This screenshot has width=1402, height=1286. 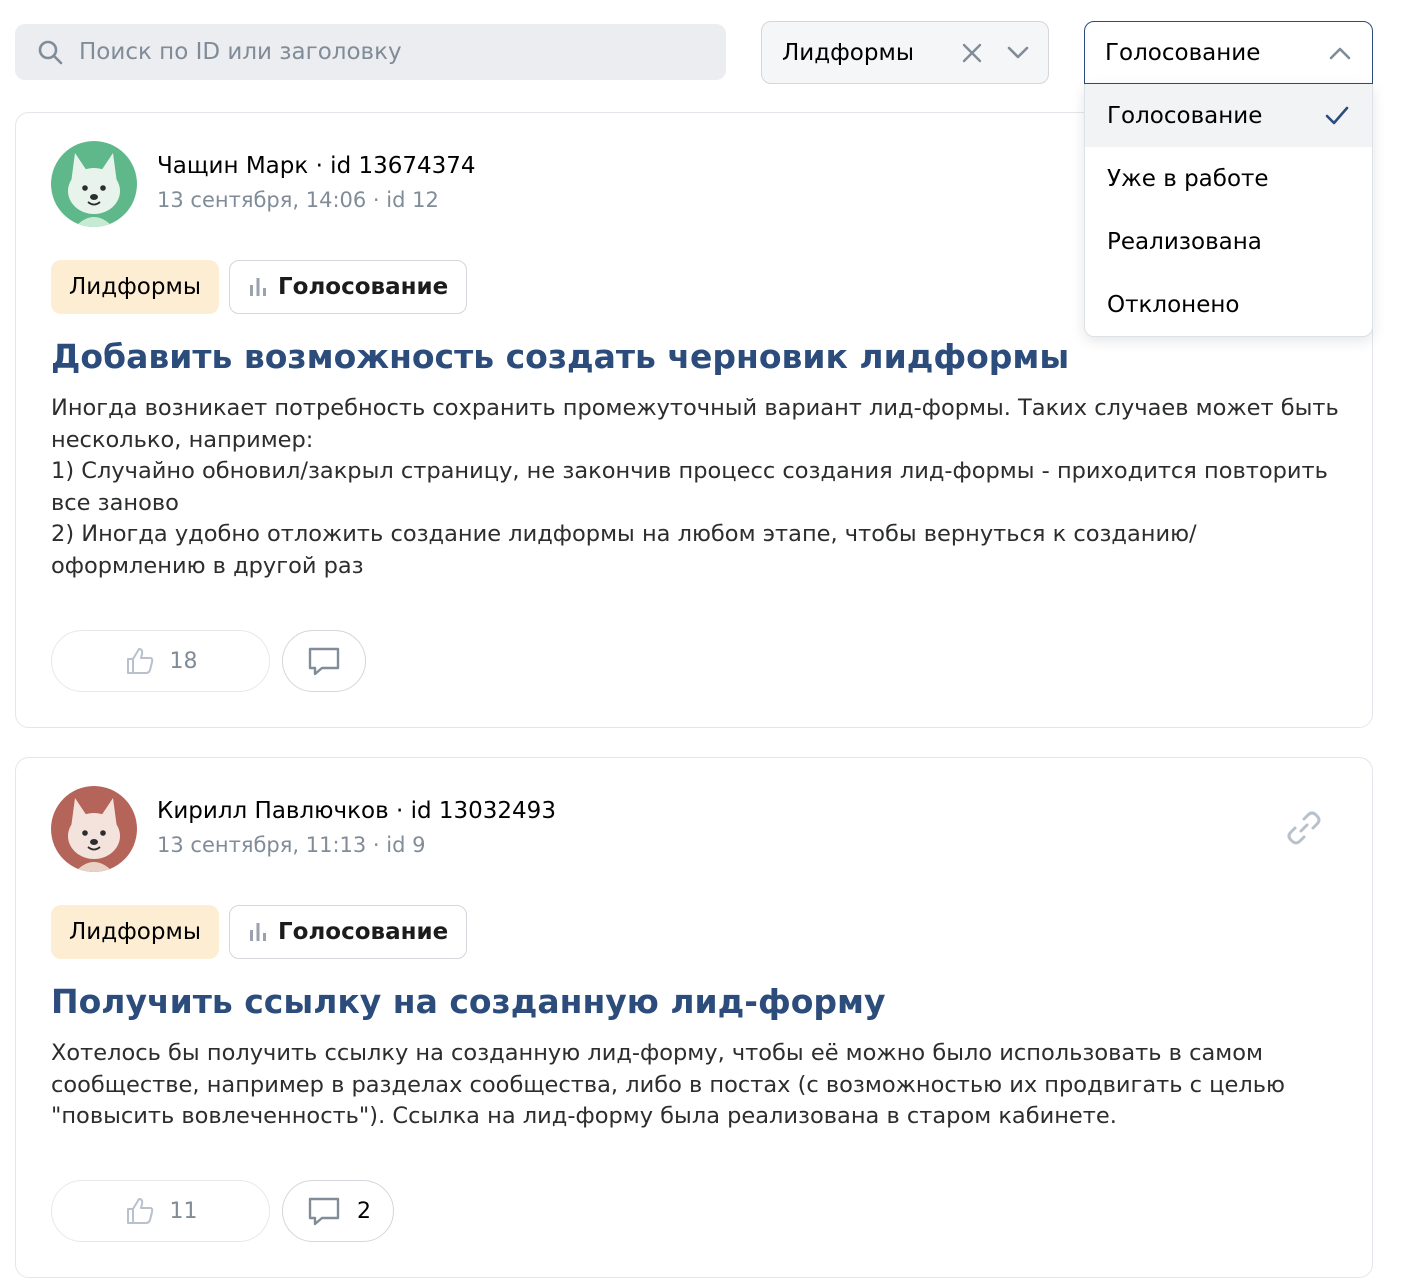 I want to click on category-filter-value: Лидформы, so click(x=848, y=52).